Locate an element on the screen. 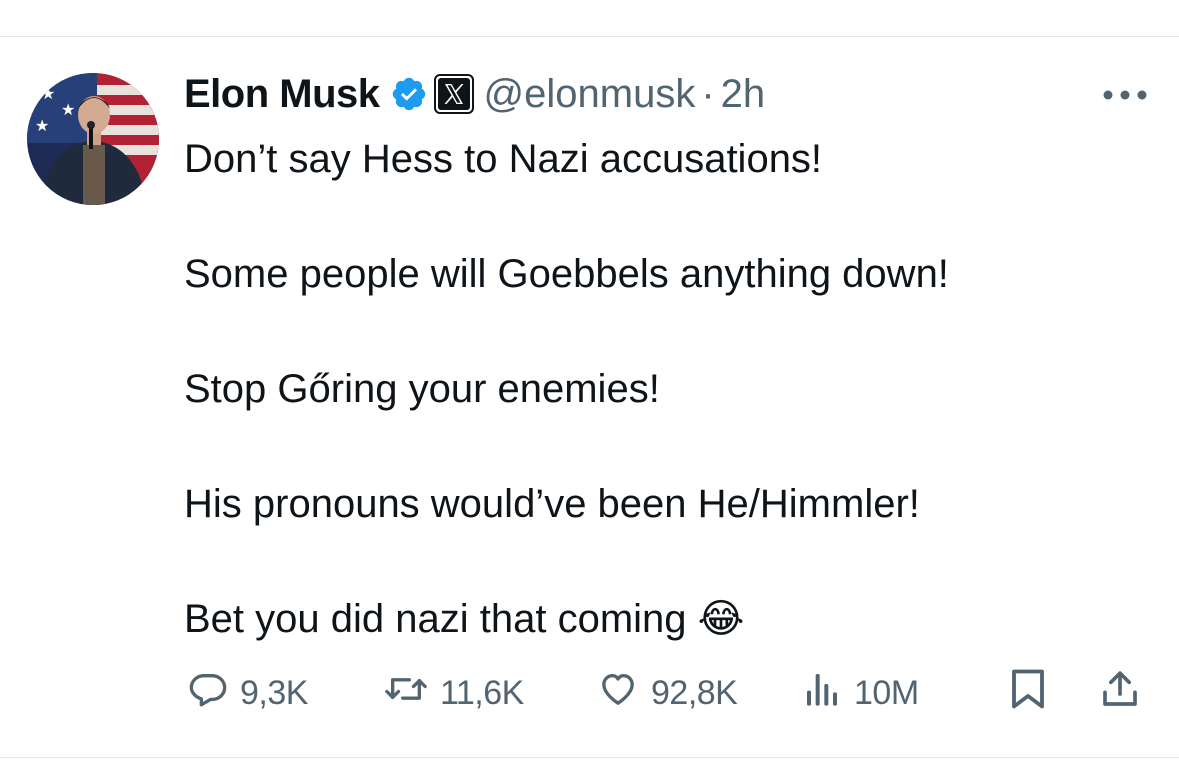  repost-button: 11,6K is located at coordinates (454, 693).